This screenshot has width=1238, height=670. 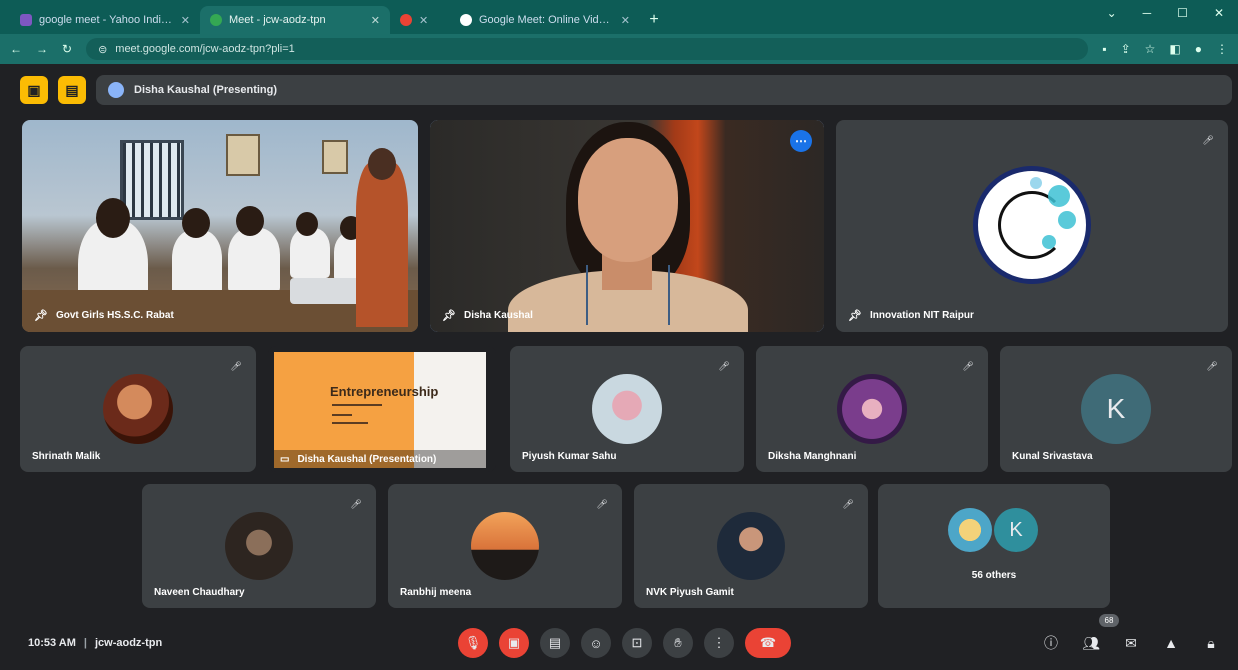 I want to click on reactions-button: ☺, so click(x=596, y=643).